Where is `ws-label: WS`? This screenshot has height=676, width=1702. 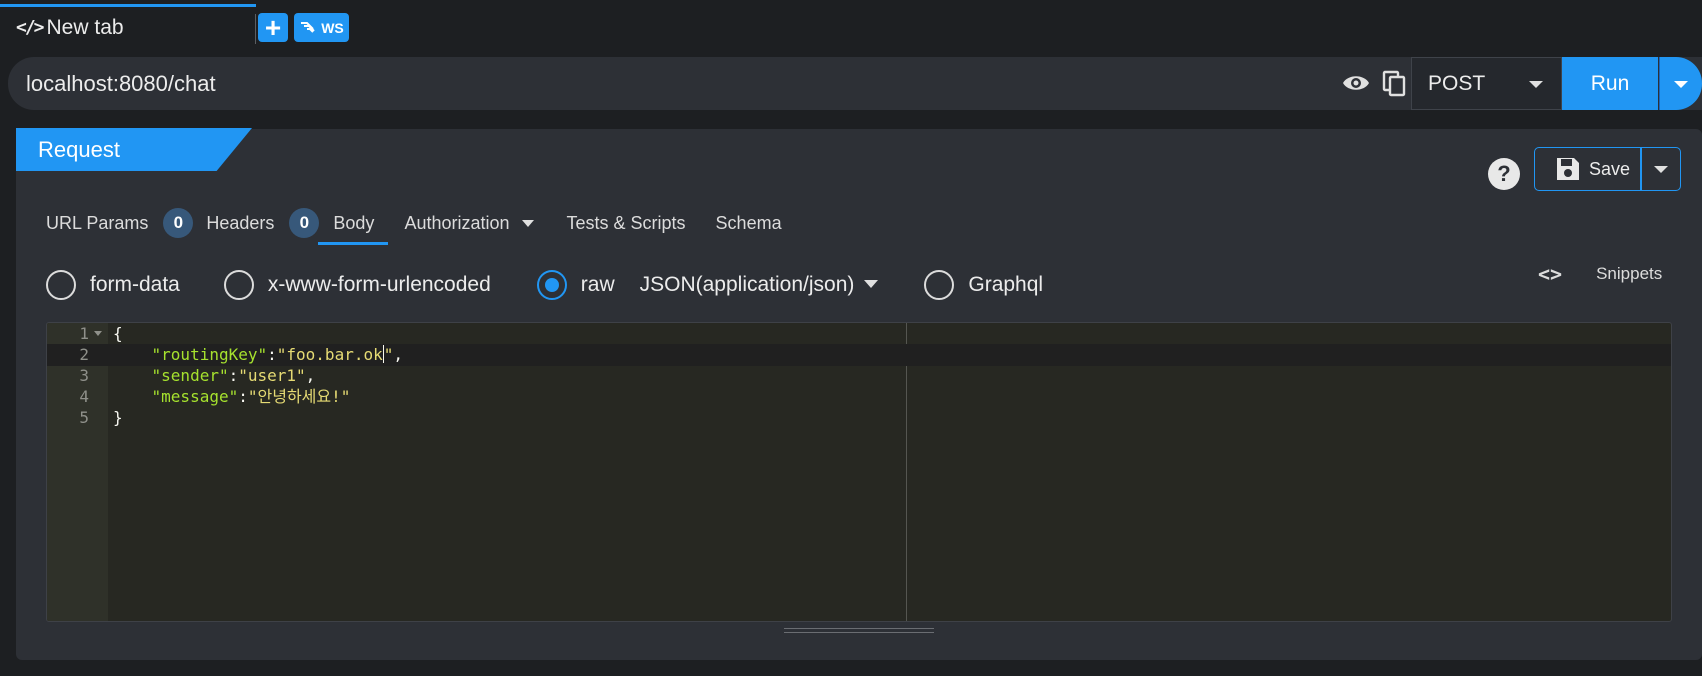 ws-label: WS is located at coordinates (332, 27).